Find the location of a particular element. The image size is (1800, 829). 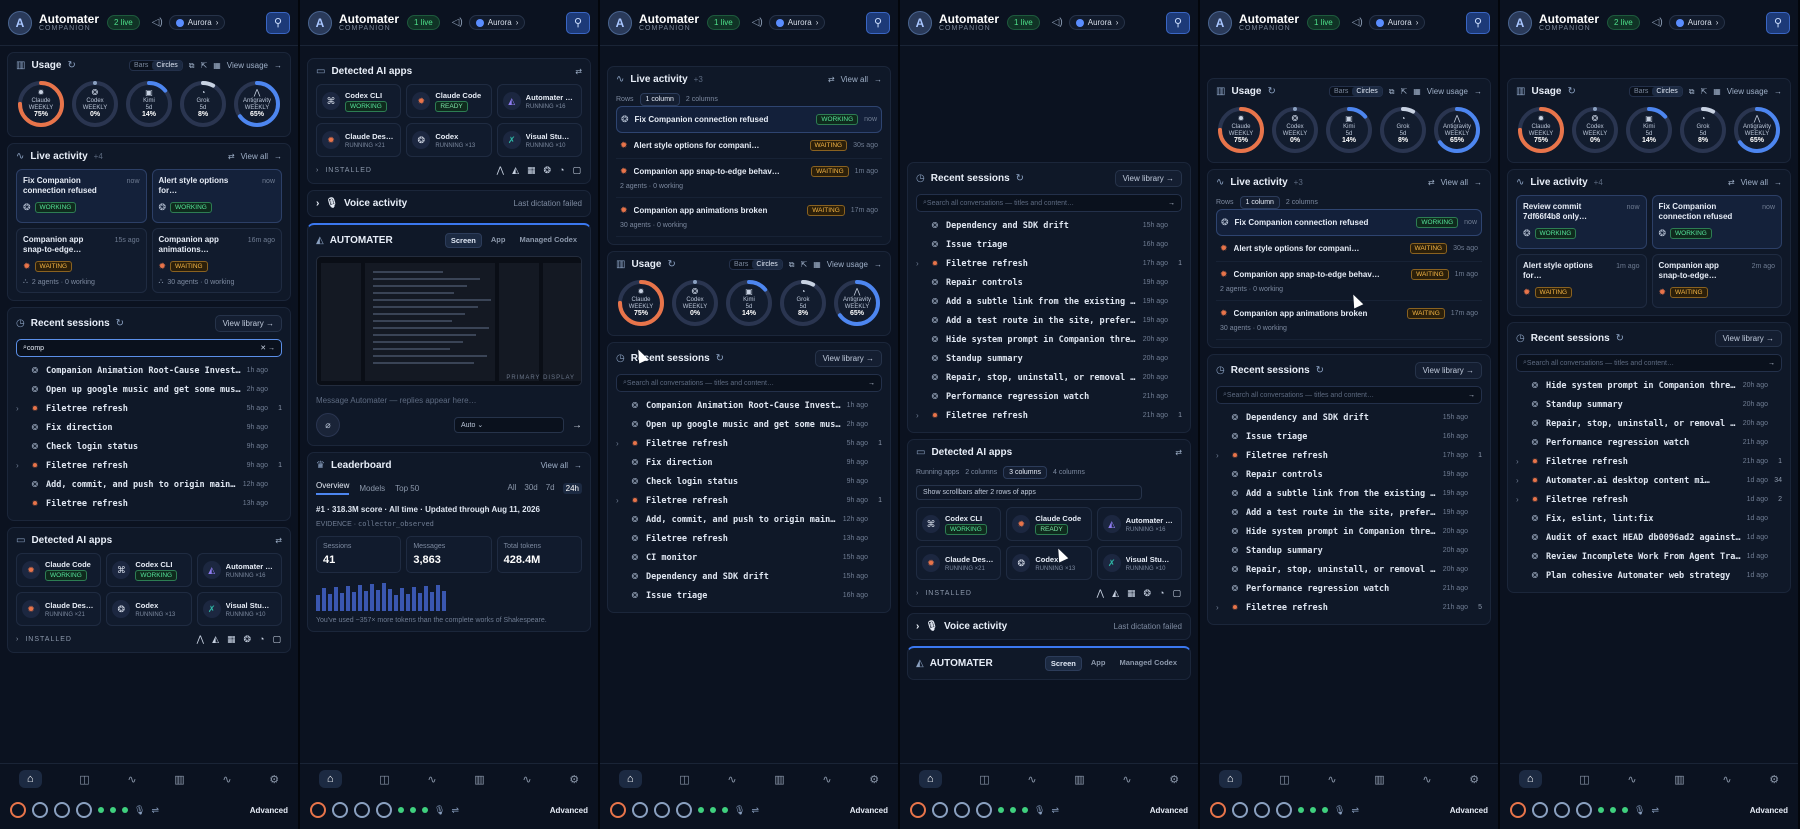

cols-four: 4 columns is located at coordinates (1069, 472).